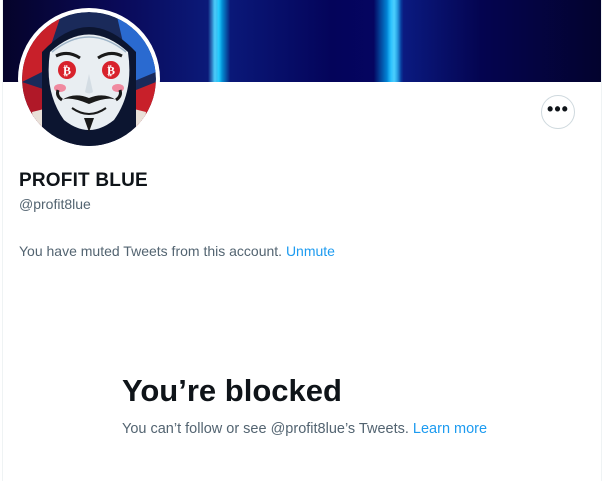 The width and height of the screenshot is (605, 481). What do you see at coordinates (232, 390) in the screenshot?
I see `blocked-title: You’re blocked` at bounding box center [232, 390].